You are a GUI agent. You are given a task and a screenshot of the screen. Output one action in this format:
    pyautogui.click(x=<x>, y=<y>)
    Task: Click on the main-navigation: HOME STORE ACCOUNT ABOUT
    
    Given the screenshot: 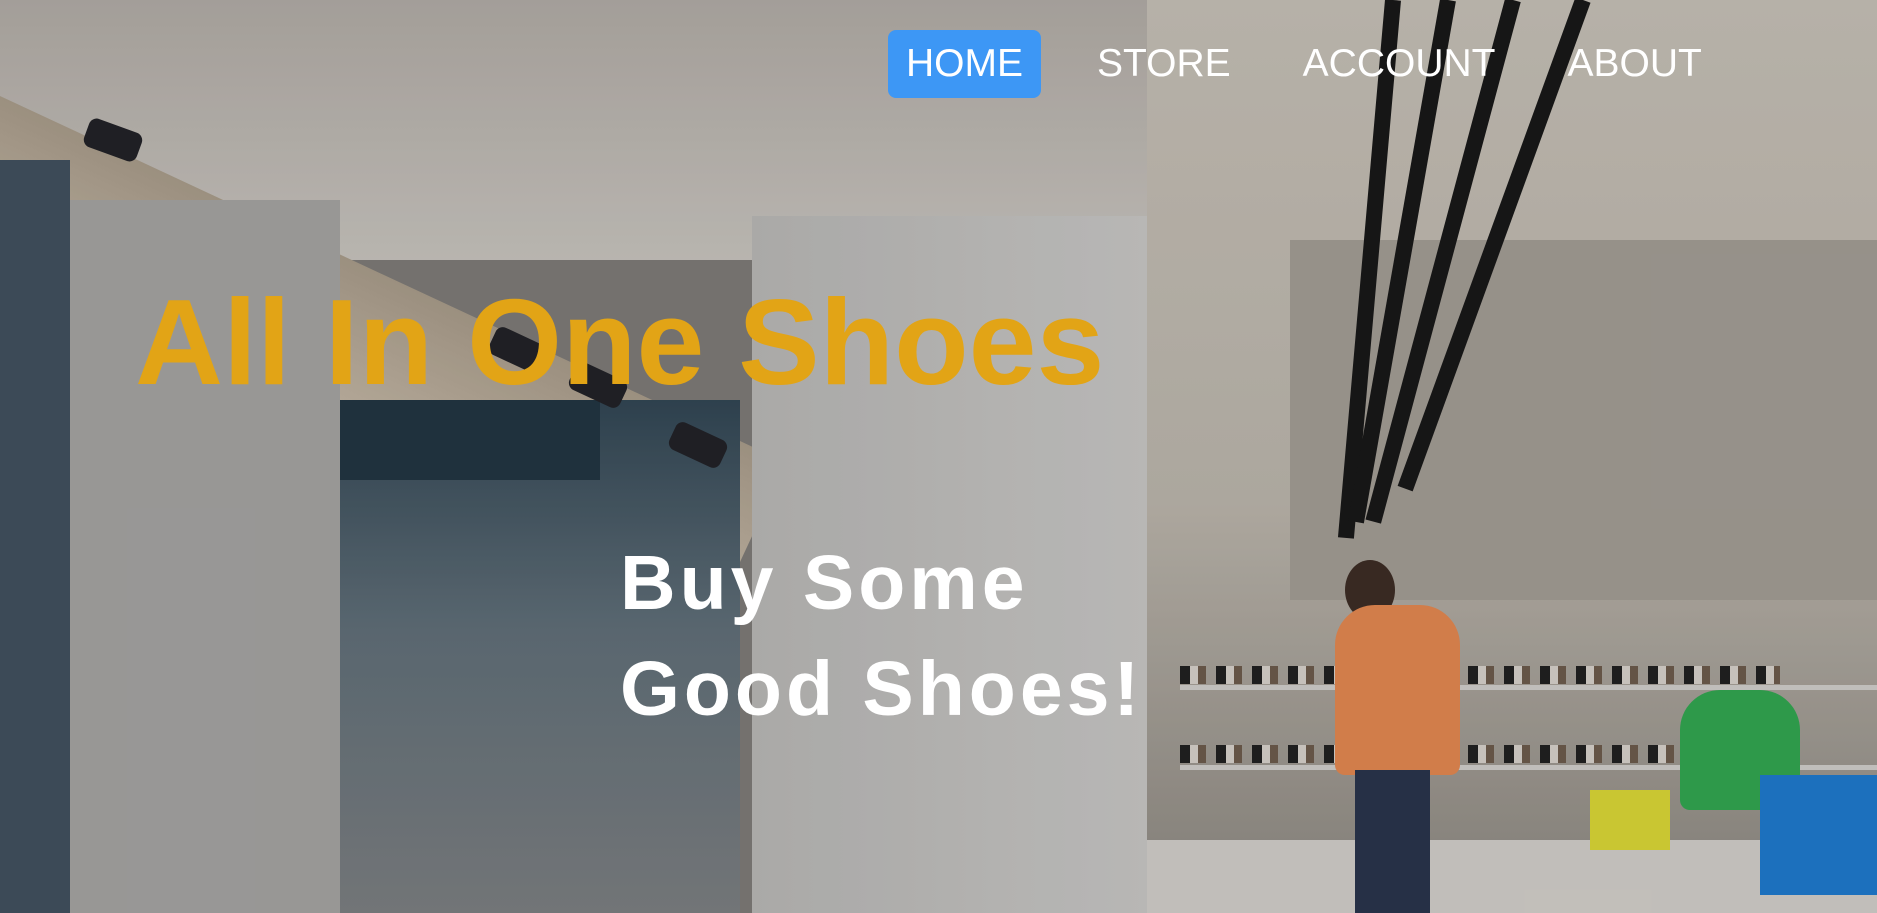 What is the action you would take?
    pyautogui.click(x=1304, y=64)
    